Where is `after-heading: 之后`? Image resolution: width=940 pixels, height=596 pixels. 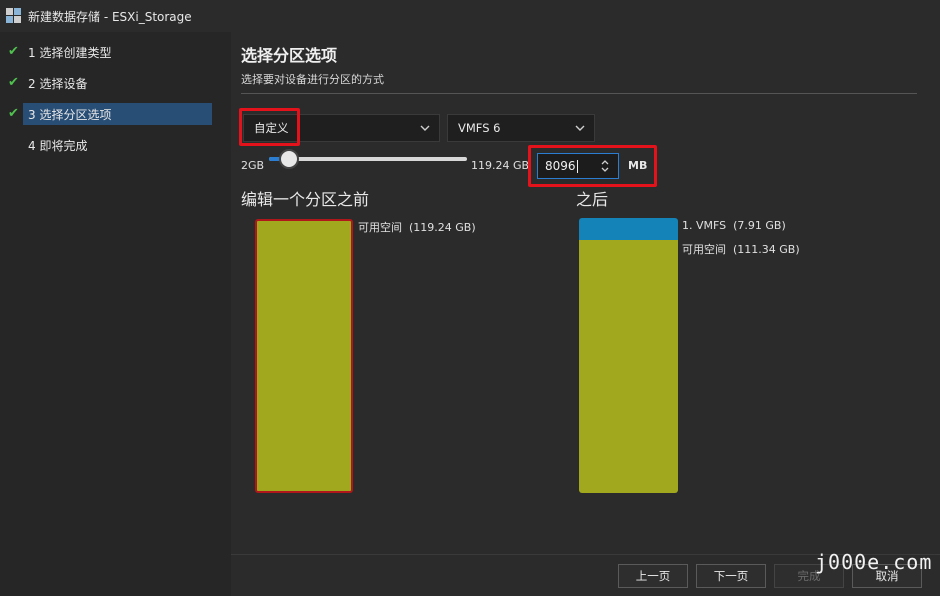
after-heading: 之后 is located at coordinates (592, 199).